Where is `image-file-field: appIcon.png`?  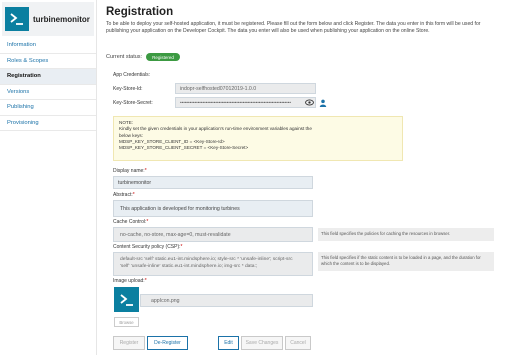 image-file-field: appIcon.png is located at coordinates (226, 300).